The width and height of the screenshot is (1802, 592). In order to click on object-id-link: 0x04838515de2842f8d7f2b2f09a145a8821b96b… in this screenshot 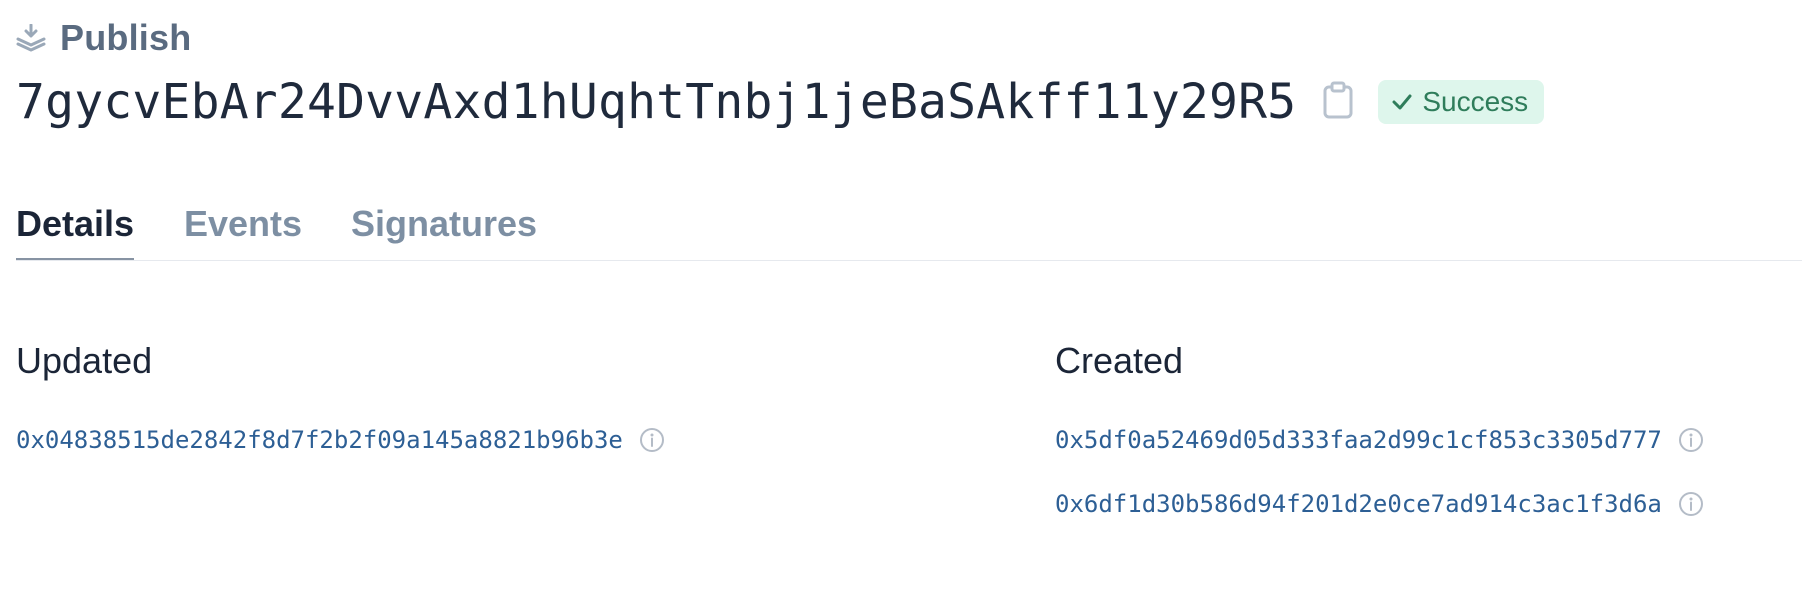, I will do `click(319, 440)`.